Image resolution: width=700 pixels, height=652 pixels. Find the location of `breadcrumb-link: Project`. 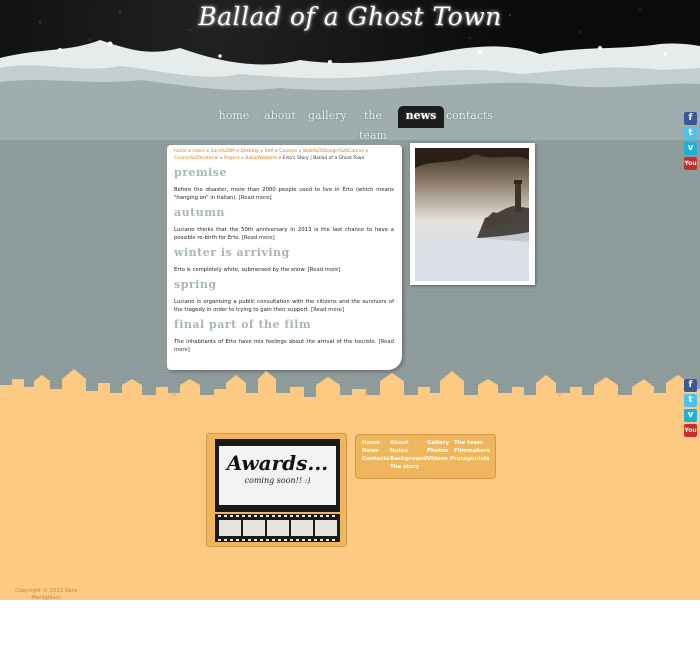

breadcrumb-link: Project is located at coordinates (231, 158).